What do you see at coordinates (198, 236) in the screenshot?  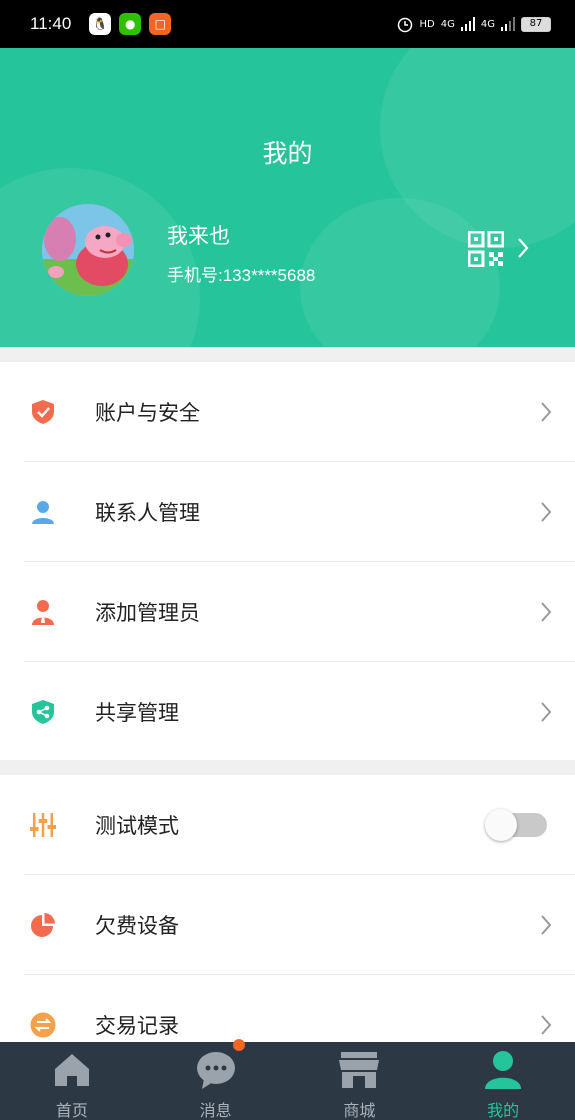 I see `user-name: 我来也` at bounding box center [198, 236].